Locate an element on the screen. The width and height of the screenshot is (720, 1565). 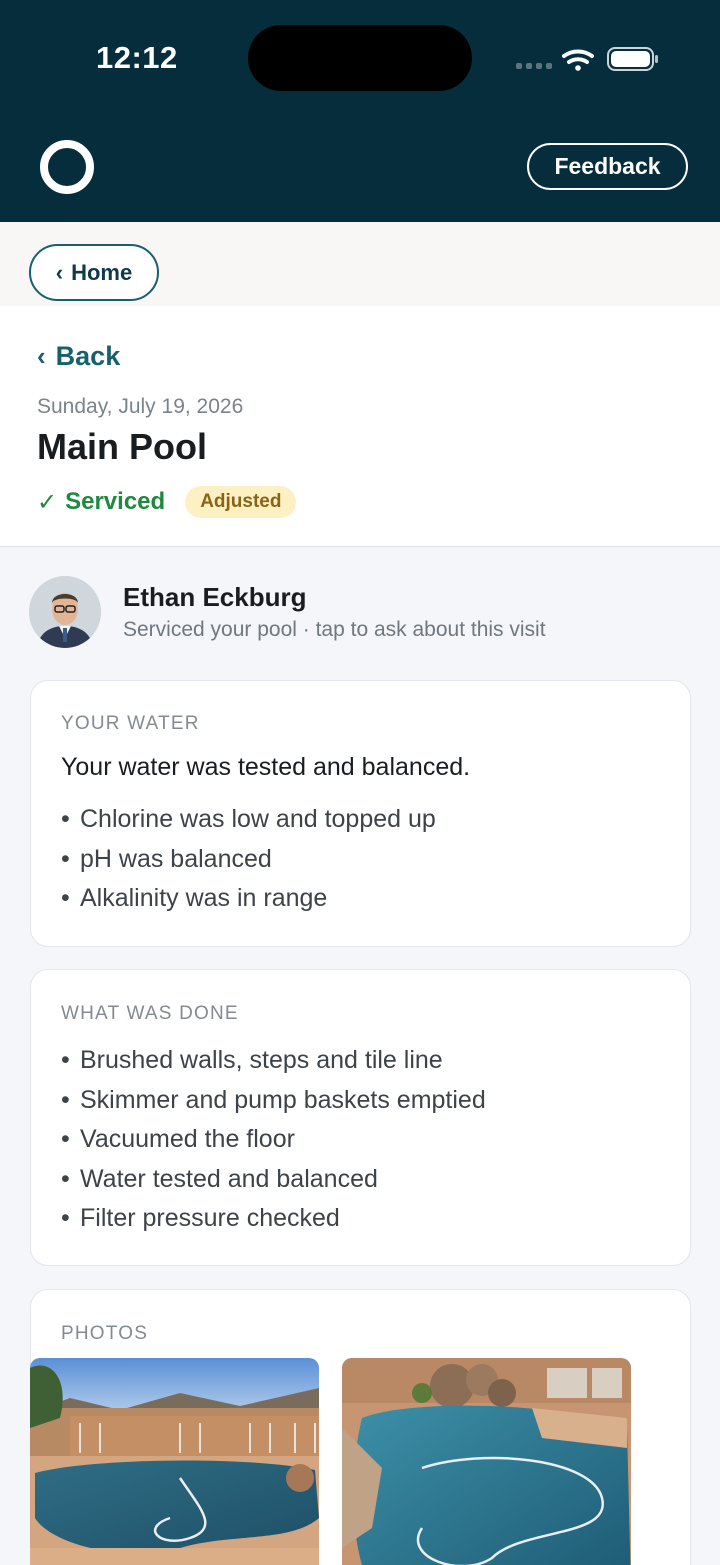
list-item: • Water tested and balanced is located at coordinates (219, 1178).